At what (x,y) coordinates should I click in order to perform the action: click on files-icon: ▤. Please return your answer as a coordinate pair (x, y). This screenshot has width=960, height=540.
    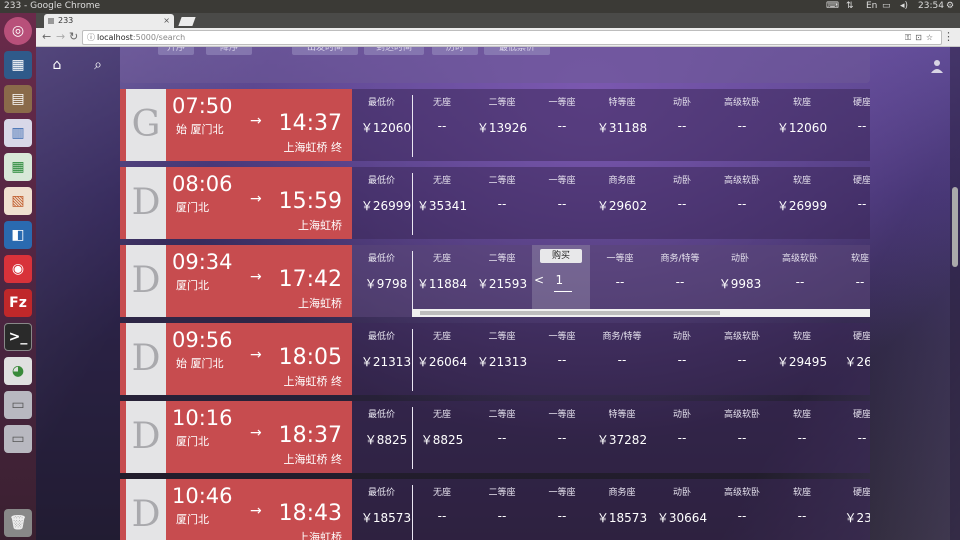
    Looking at the image, I should click on (18, 99).